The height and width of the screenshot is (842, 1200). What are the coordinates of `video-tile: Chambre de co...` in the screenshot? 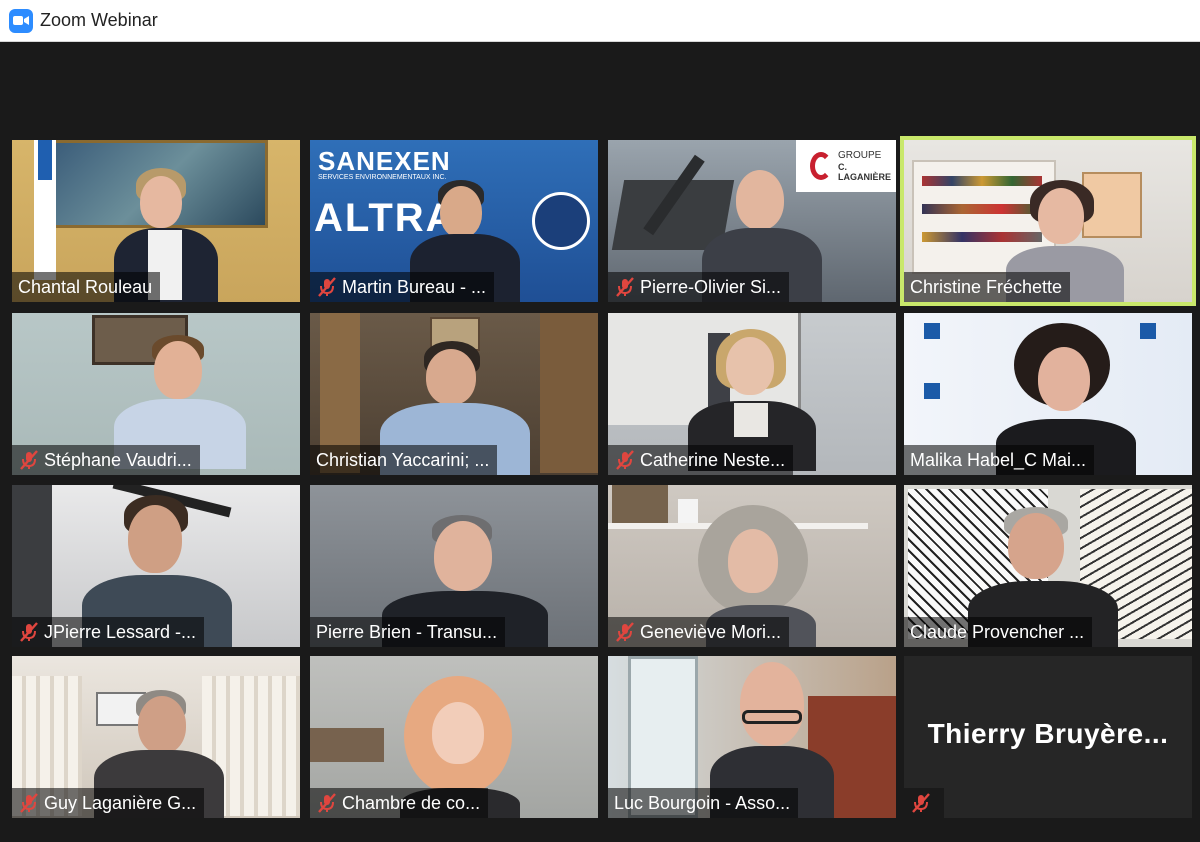 It's located at (454, 737).